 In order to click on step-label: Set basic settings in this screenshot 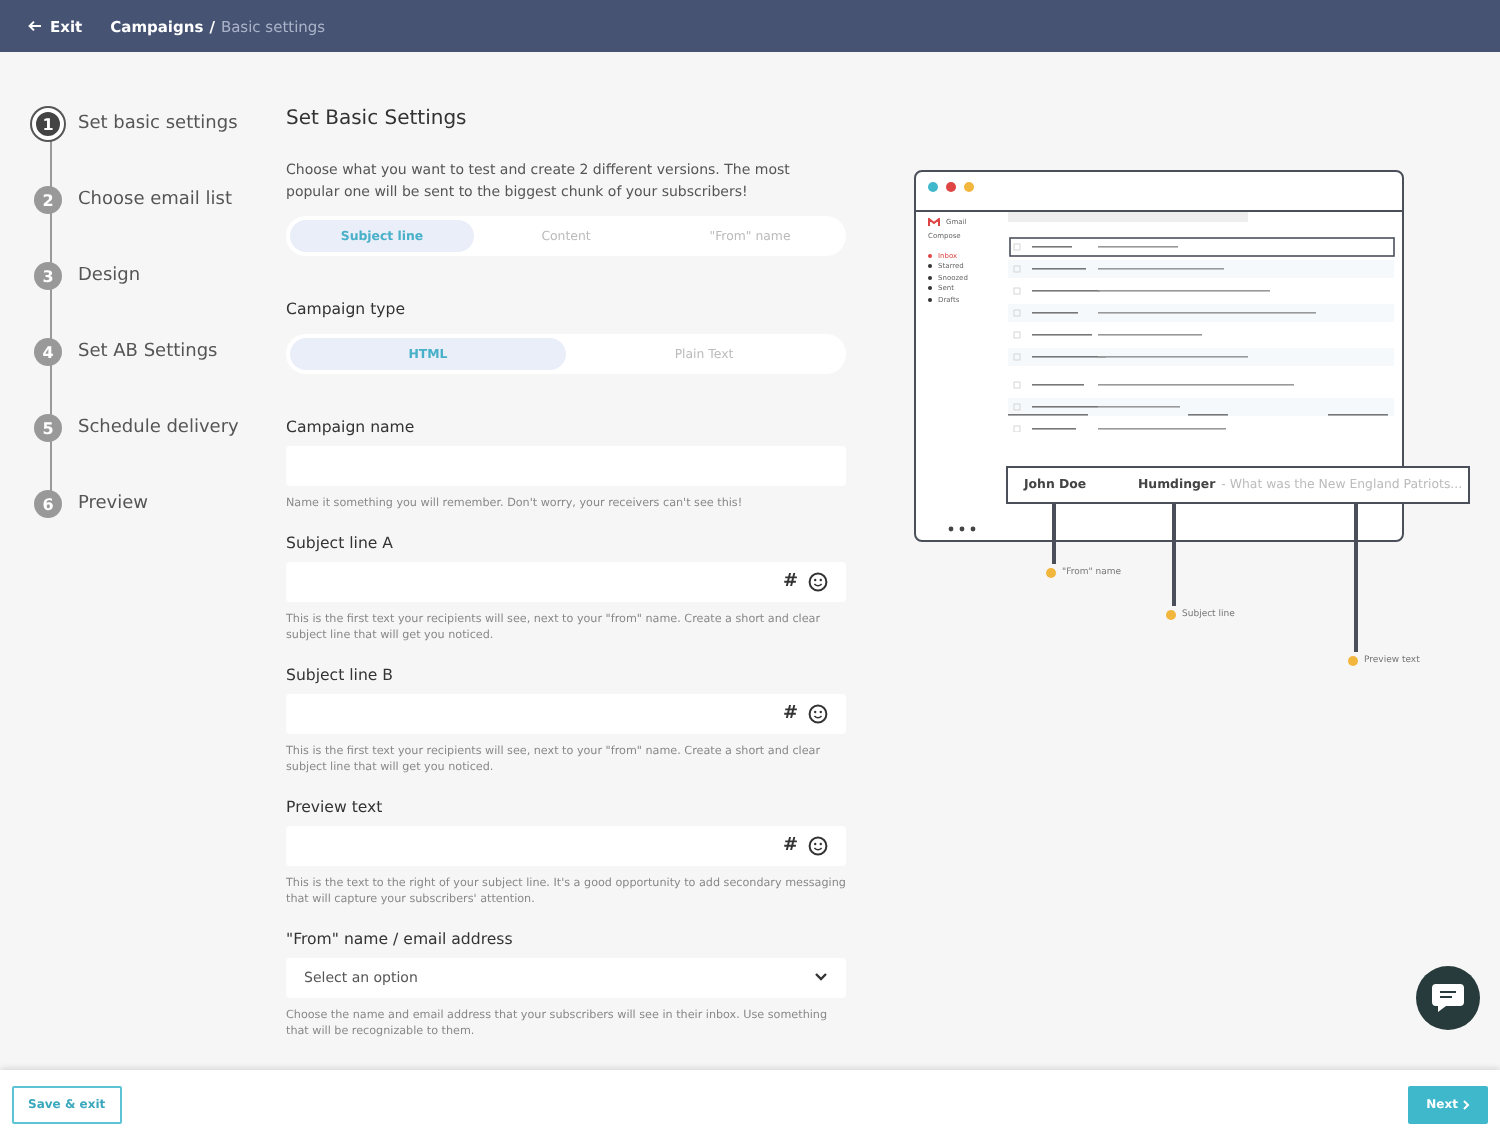, I will do `click(158, 124)`.